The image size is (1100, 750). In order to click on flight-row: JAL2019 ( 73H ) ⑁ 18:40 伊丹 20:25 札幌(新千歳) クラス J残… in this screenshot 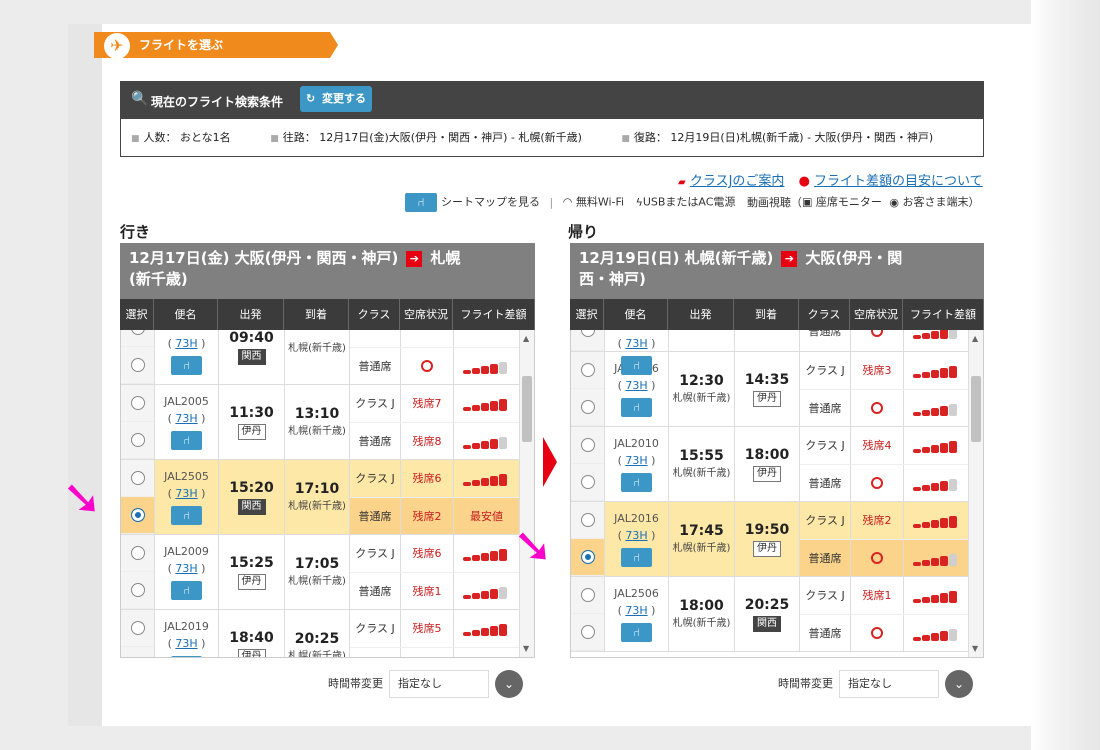, I will do `click(320, 633)`.